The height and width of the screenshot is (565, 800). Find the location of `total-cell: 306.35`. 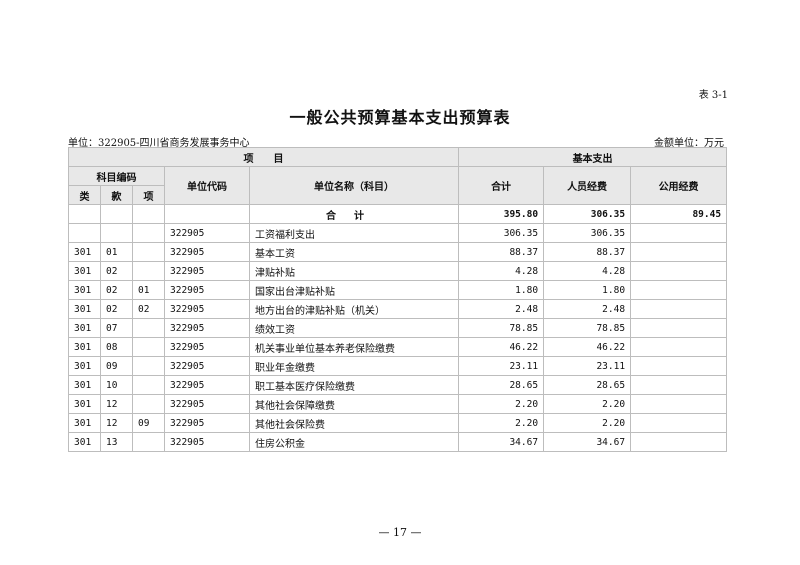

total-cell: 306.35 is located at coordinates (501, 233).